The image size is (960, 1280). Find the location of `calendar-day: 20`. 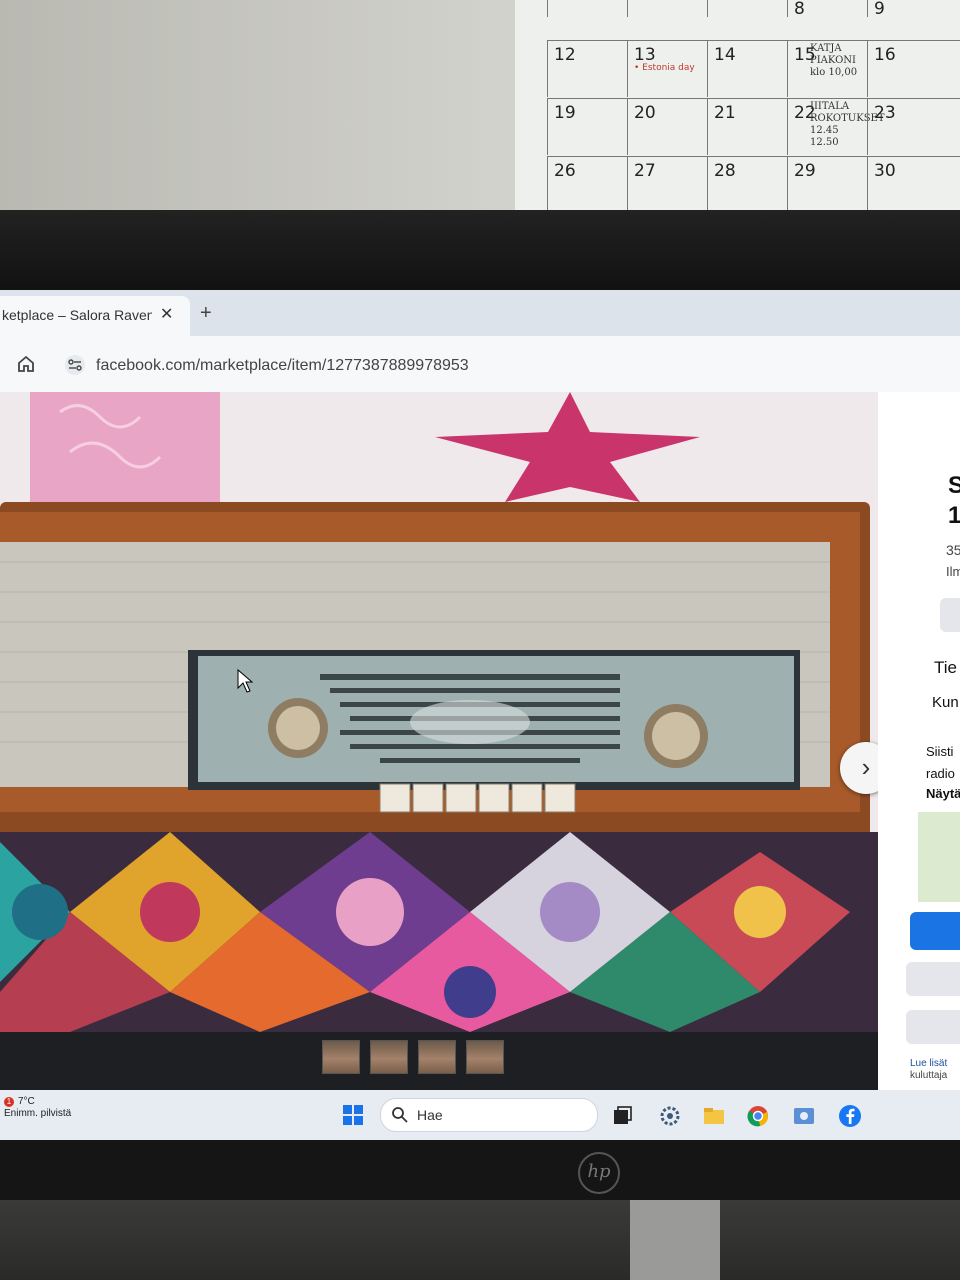

calendar-day: 20 is located at coordinates (645, 113).